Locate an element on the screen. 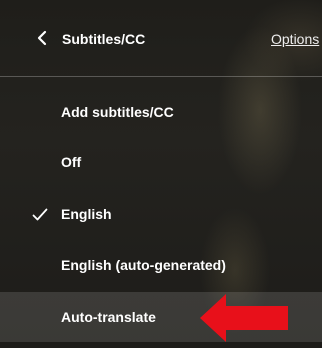 The height and width of the screenshot is (348, 322). menu-item-add-subtitles: Add subtitles/CC is located at coordinates (161, 112).